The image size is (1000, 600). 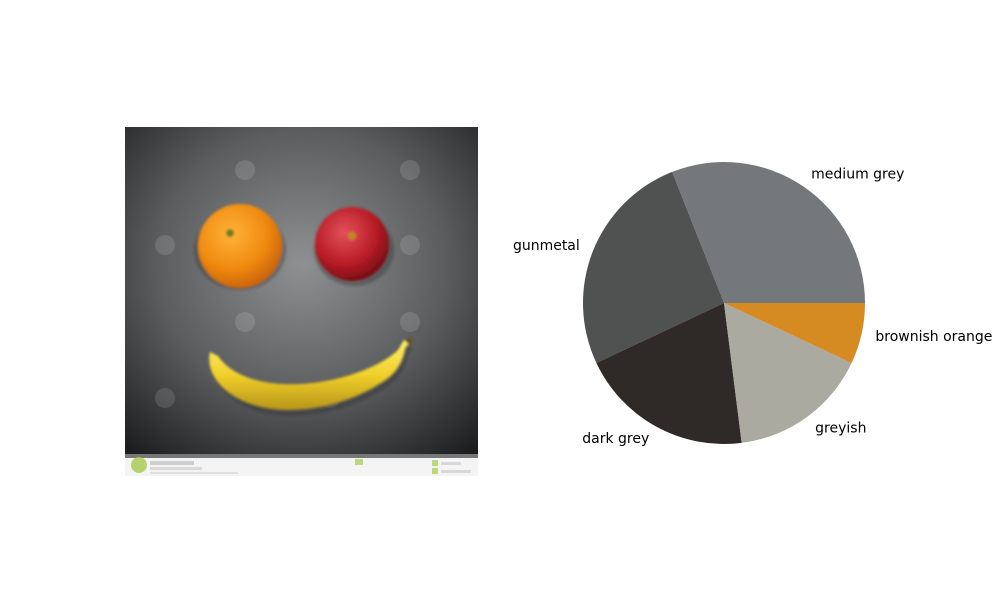 What do you see at coordinates (840, 428) in the screenshot?
I see `pie-label-greyish: greyish` at bounding box center [840, 428].